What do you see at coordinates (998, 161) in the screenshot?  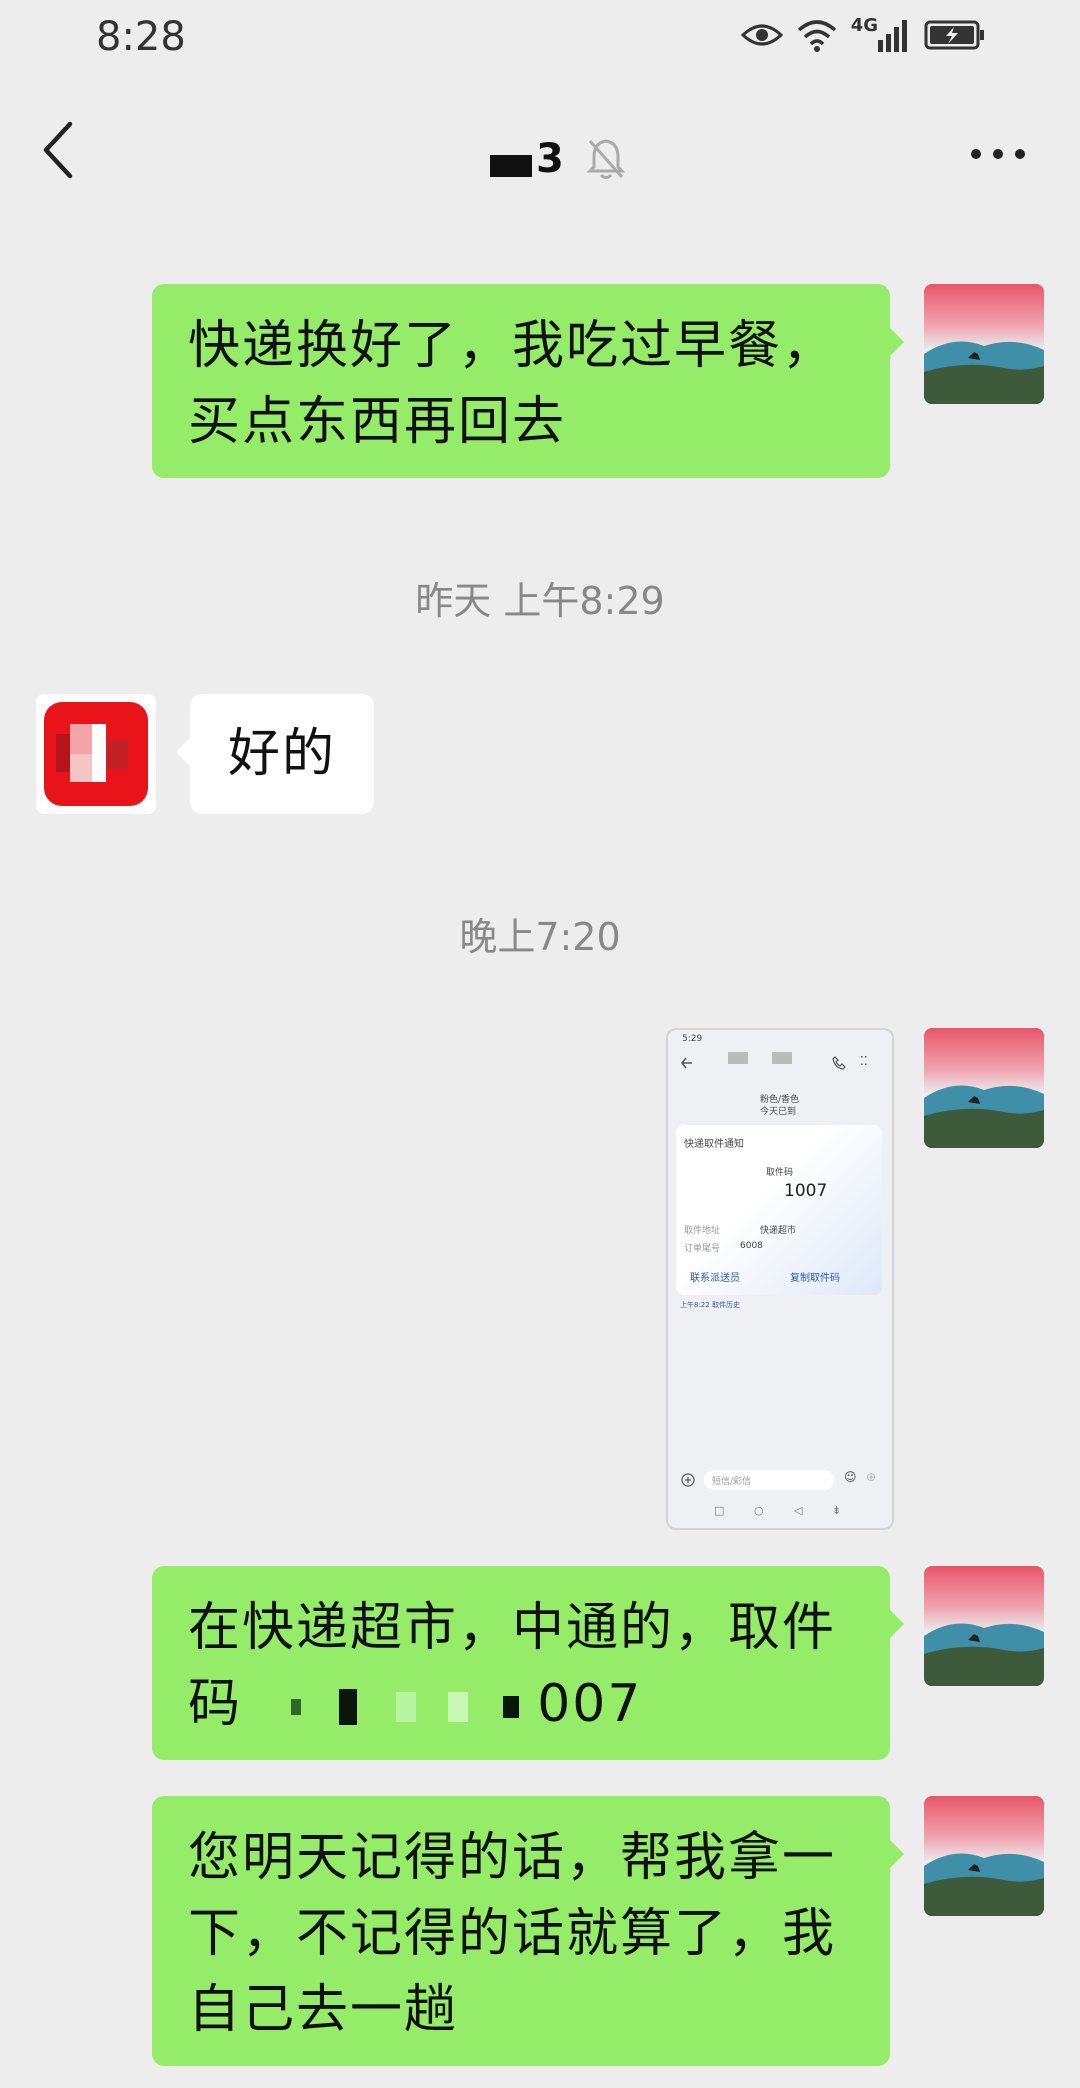 I see `more-options-button` at bounding box center [998, 161].